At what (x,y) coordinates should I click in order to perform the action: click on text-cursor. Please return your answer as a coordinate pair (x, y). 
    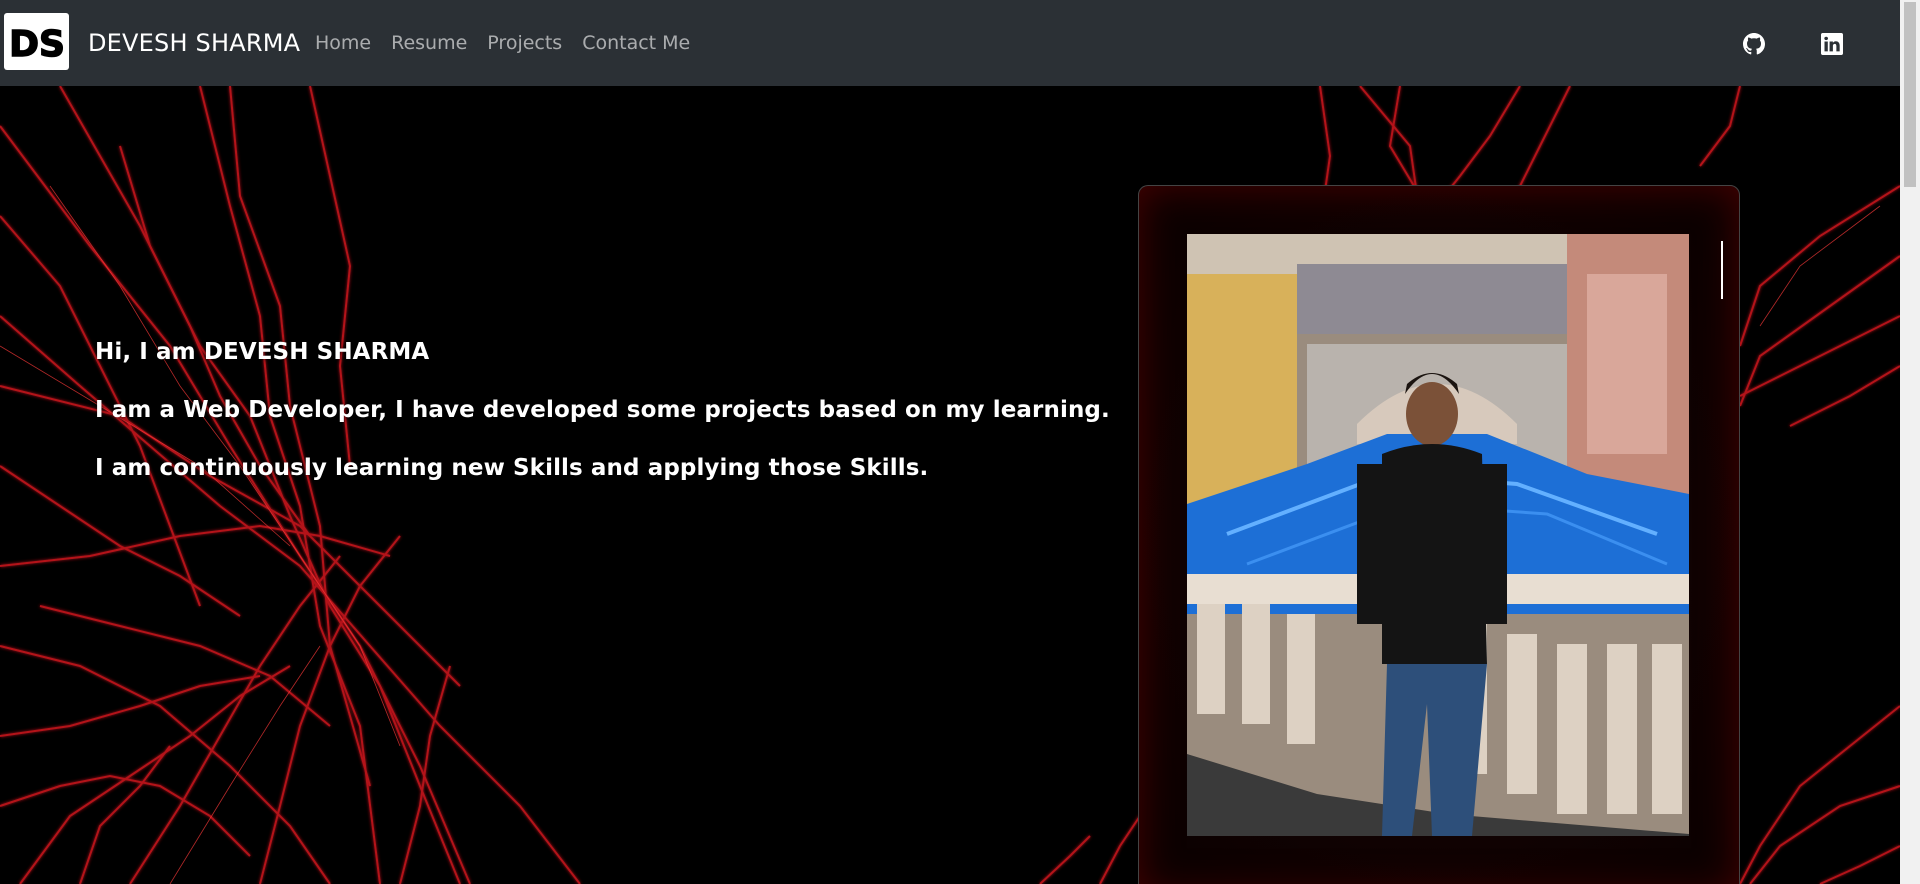
    Looking at the image, I should click on (1722, 270).